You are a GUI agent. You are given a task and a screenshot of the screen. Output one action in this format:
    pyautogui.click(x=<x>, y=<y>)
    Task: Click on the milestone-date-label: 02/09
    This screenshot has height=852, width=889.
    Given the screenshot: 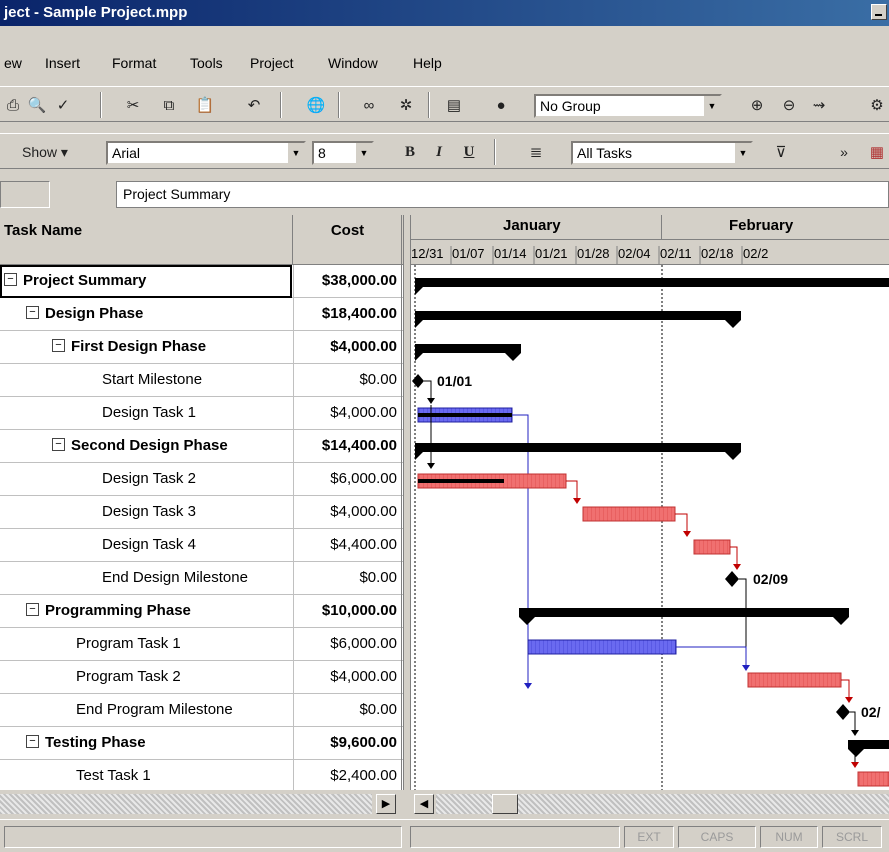 What is the action you would take?
    pyautogui.click(x=770, y=579)
    